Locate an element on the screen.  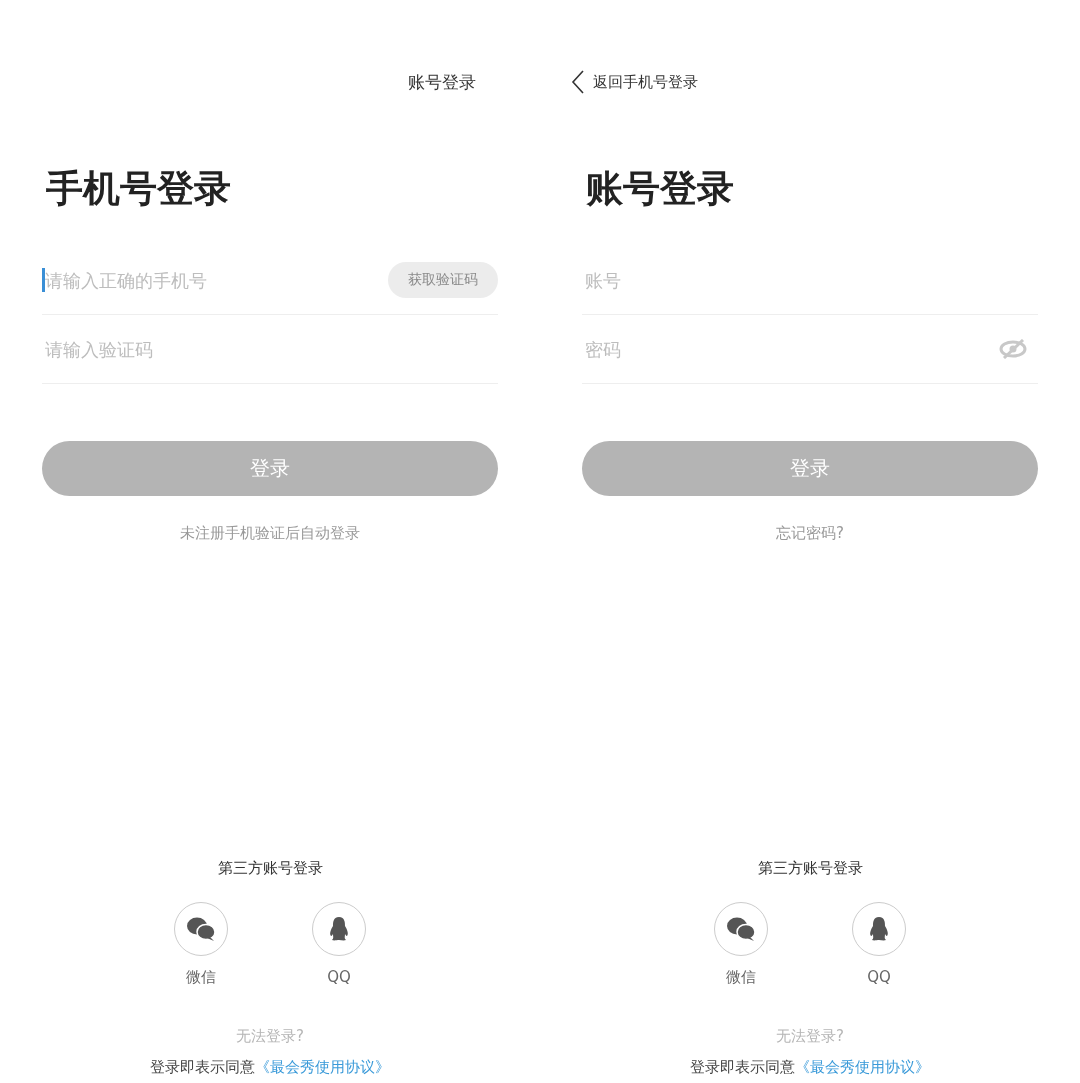
forgot-password-link: 忘记密码? is located at coordinates (810, 533).